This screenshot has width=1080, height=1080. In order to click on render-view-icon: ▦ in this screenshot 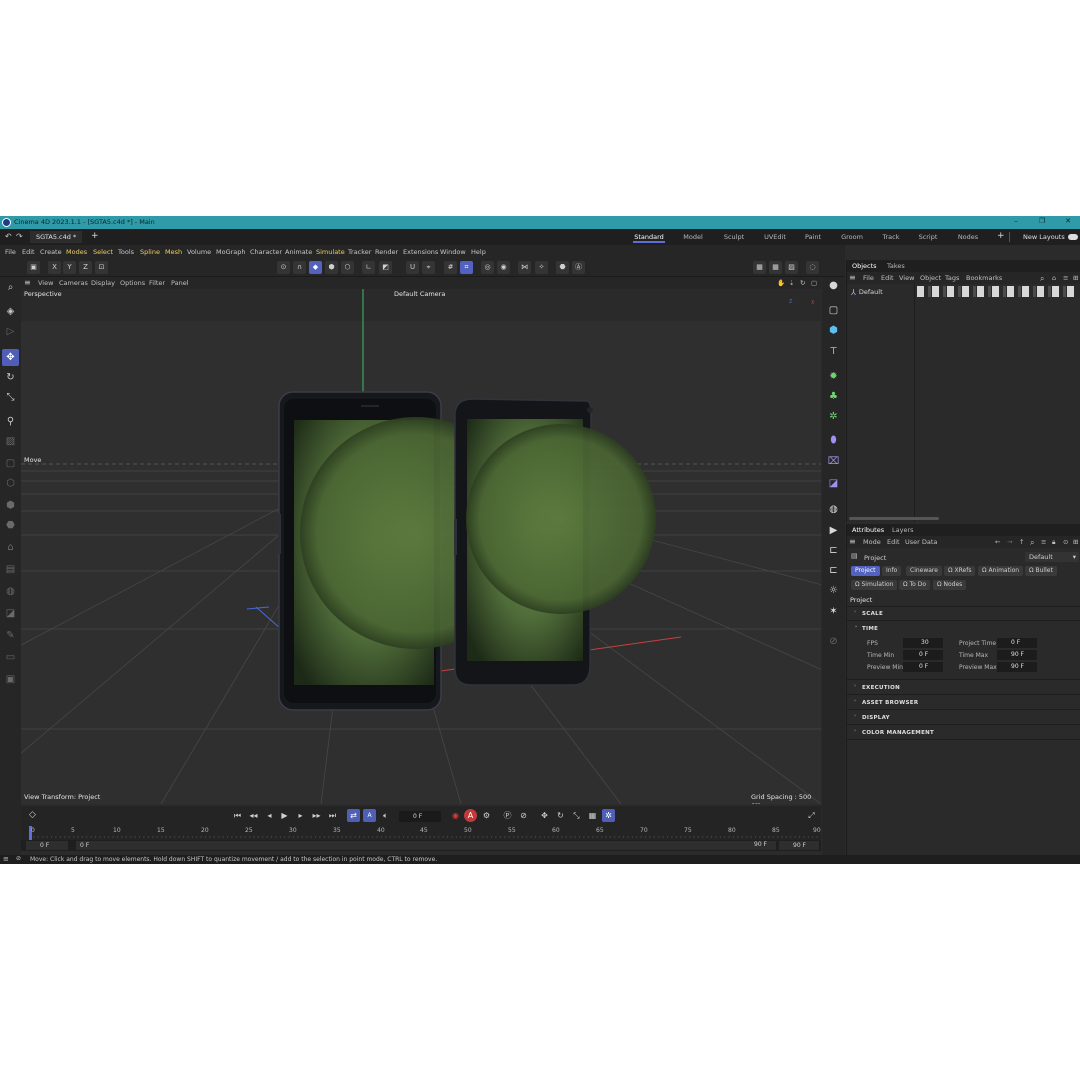, I will do `click(759, 267)`.